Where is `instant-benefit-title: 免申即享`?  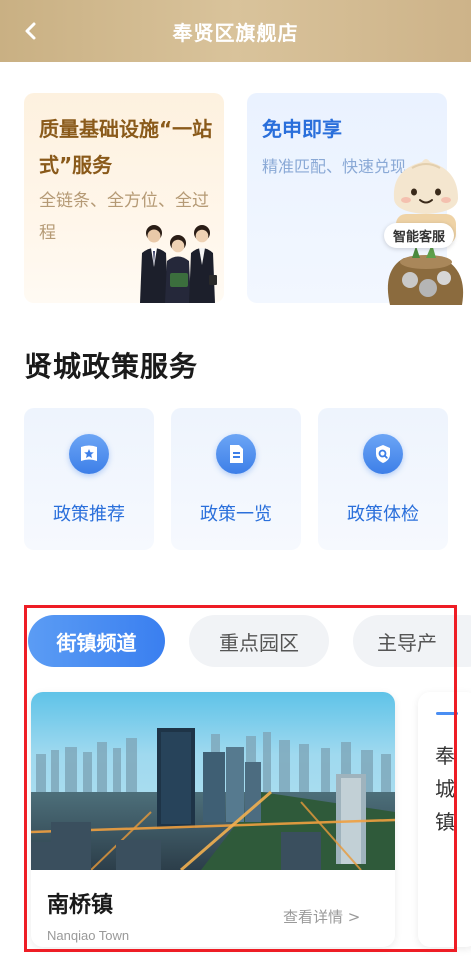
instant-benefit-title: 免申即享 is located at coordinates (302, 129).